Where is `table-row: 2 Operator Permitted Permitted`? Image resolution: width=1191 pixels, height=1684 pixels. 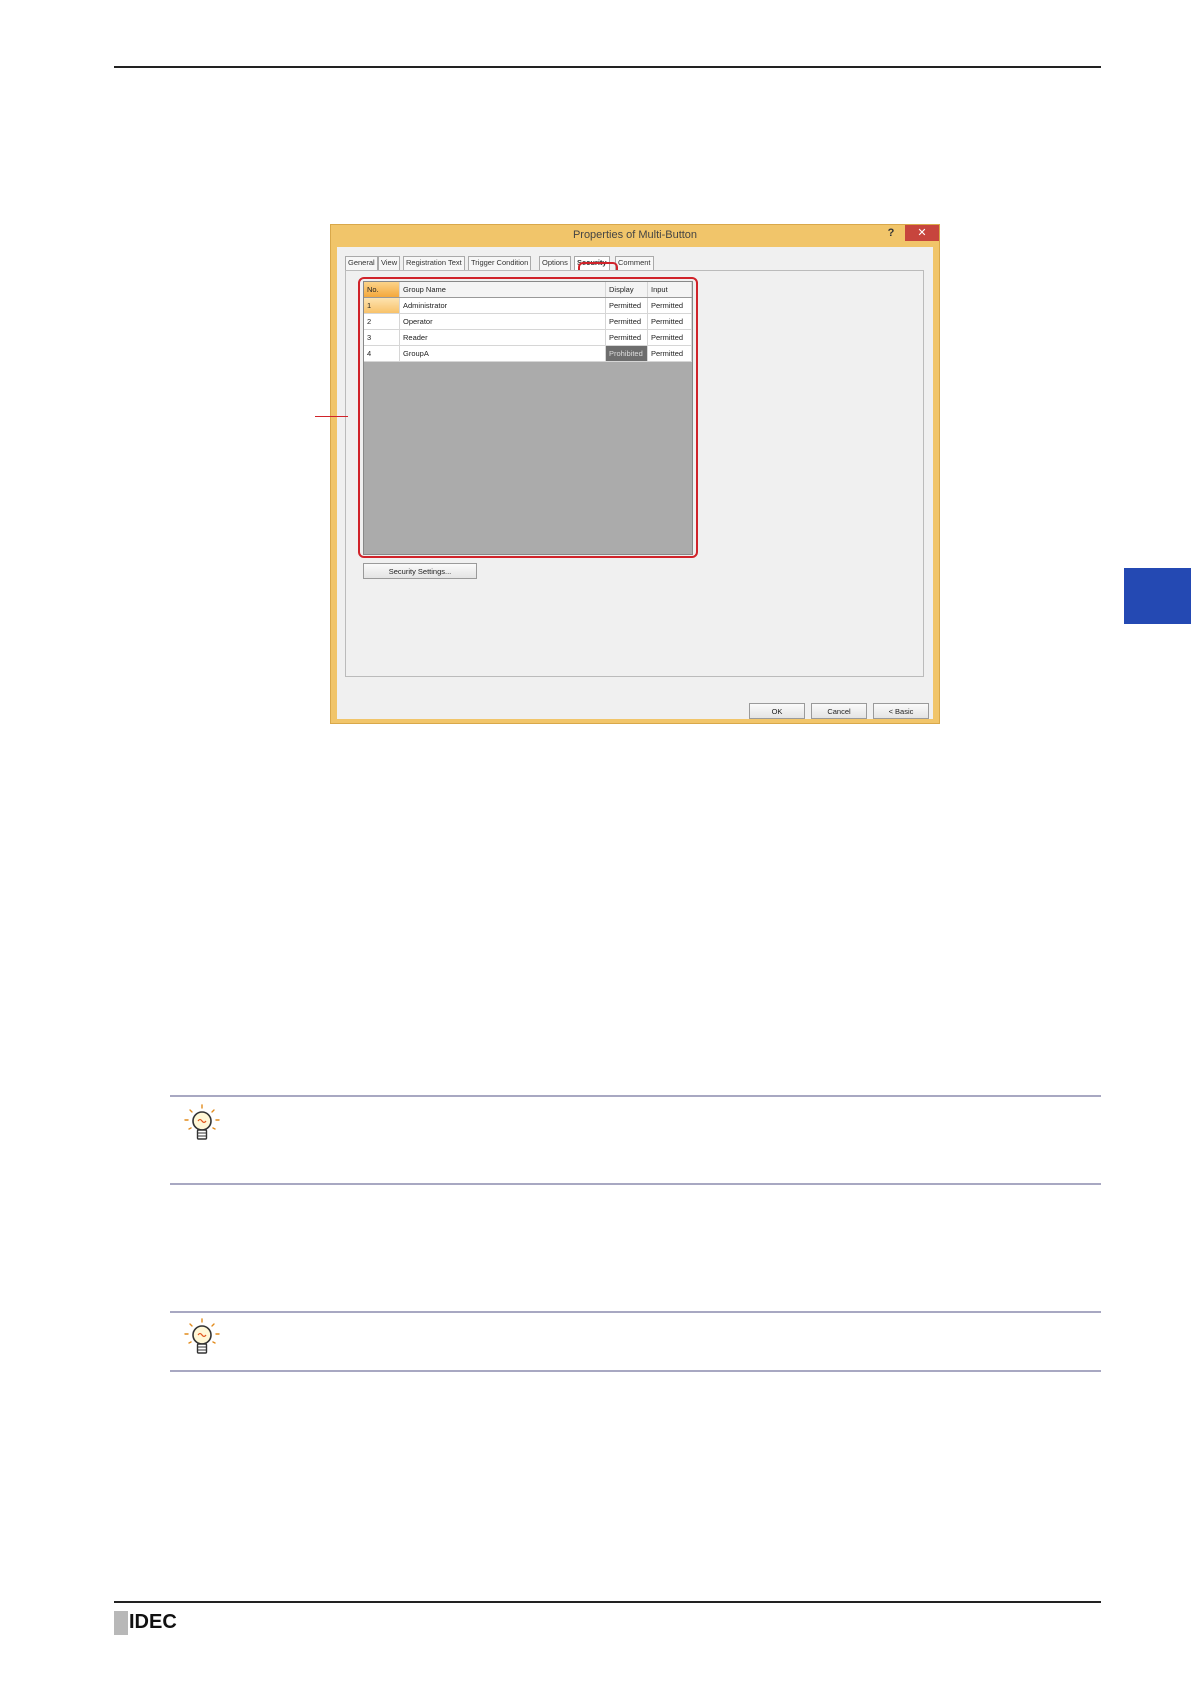
table-row: 2 Operator Permitted Permitted is located at coordinates (528, 322).